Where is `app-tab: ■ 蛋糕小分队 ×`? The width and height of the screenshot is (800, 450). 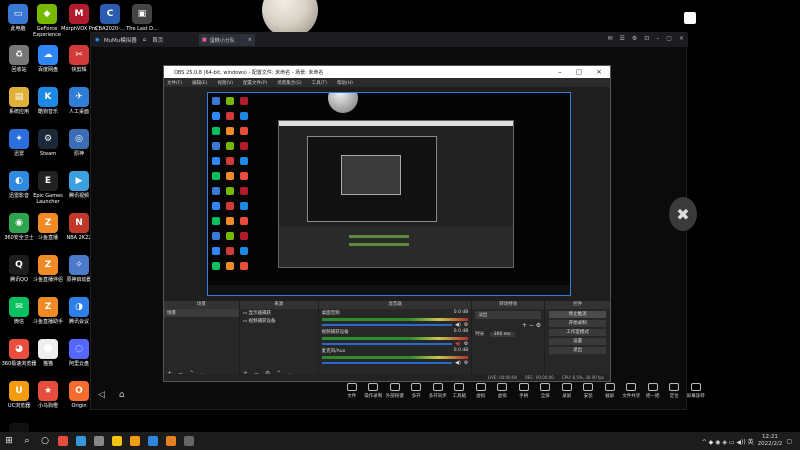 app-tab: ■ 蛋糕小分队 × is located at coordinates (227, 40).